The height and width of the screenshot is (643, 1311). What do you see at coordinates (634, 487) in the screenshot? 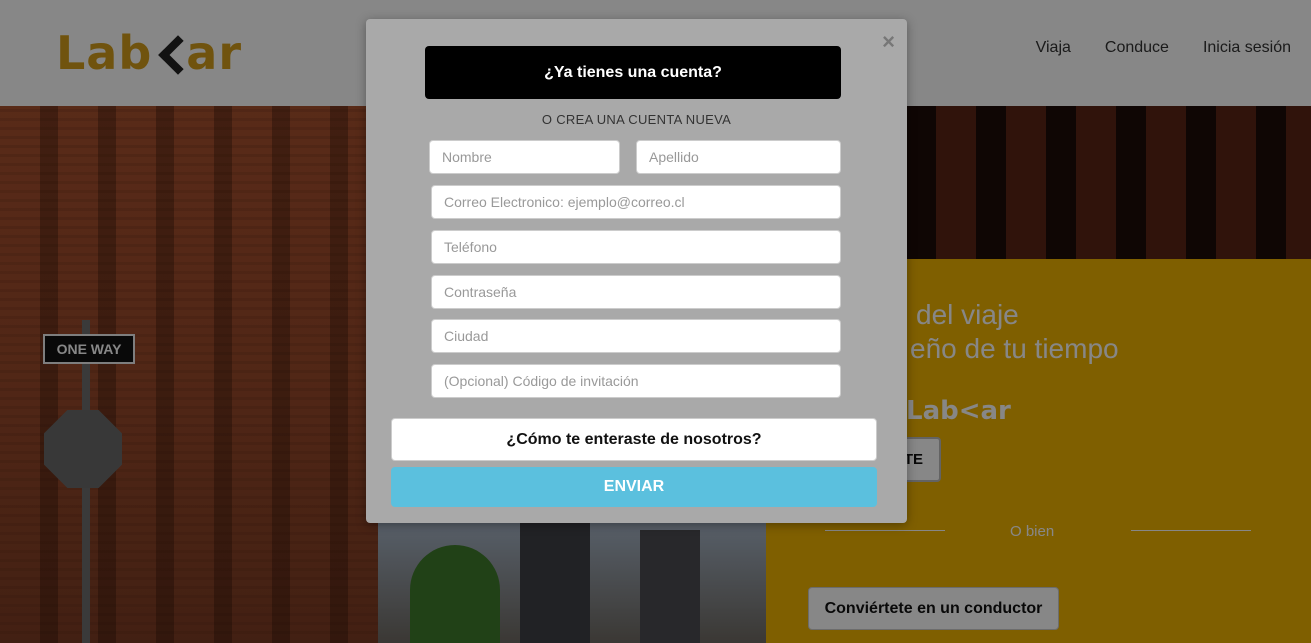
I see `submit-button: ENVIAR` at bounding box center [634, 487].